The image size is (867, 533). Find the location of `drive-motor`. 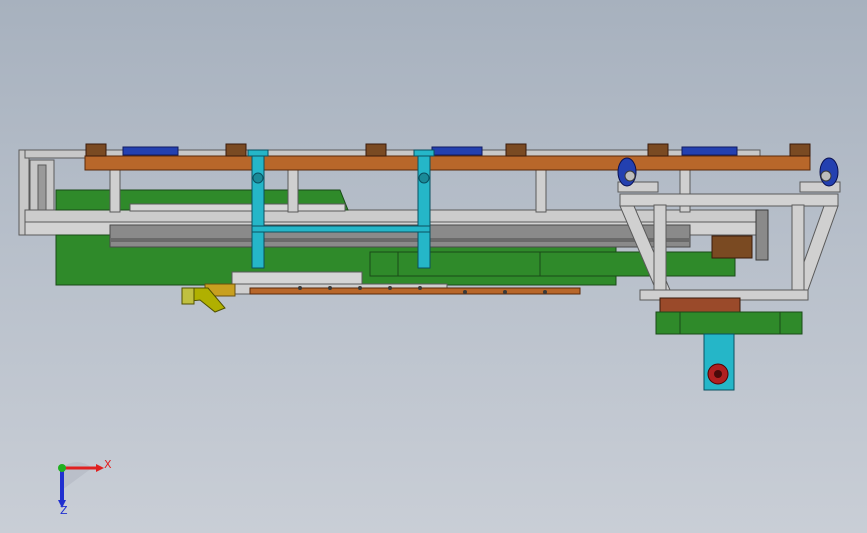

drive-motor is located at coordinates (719, 362).